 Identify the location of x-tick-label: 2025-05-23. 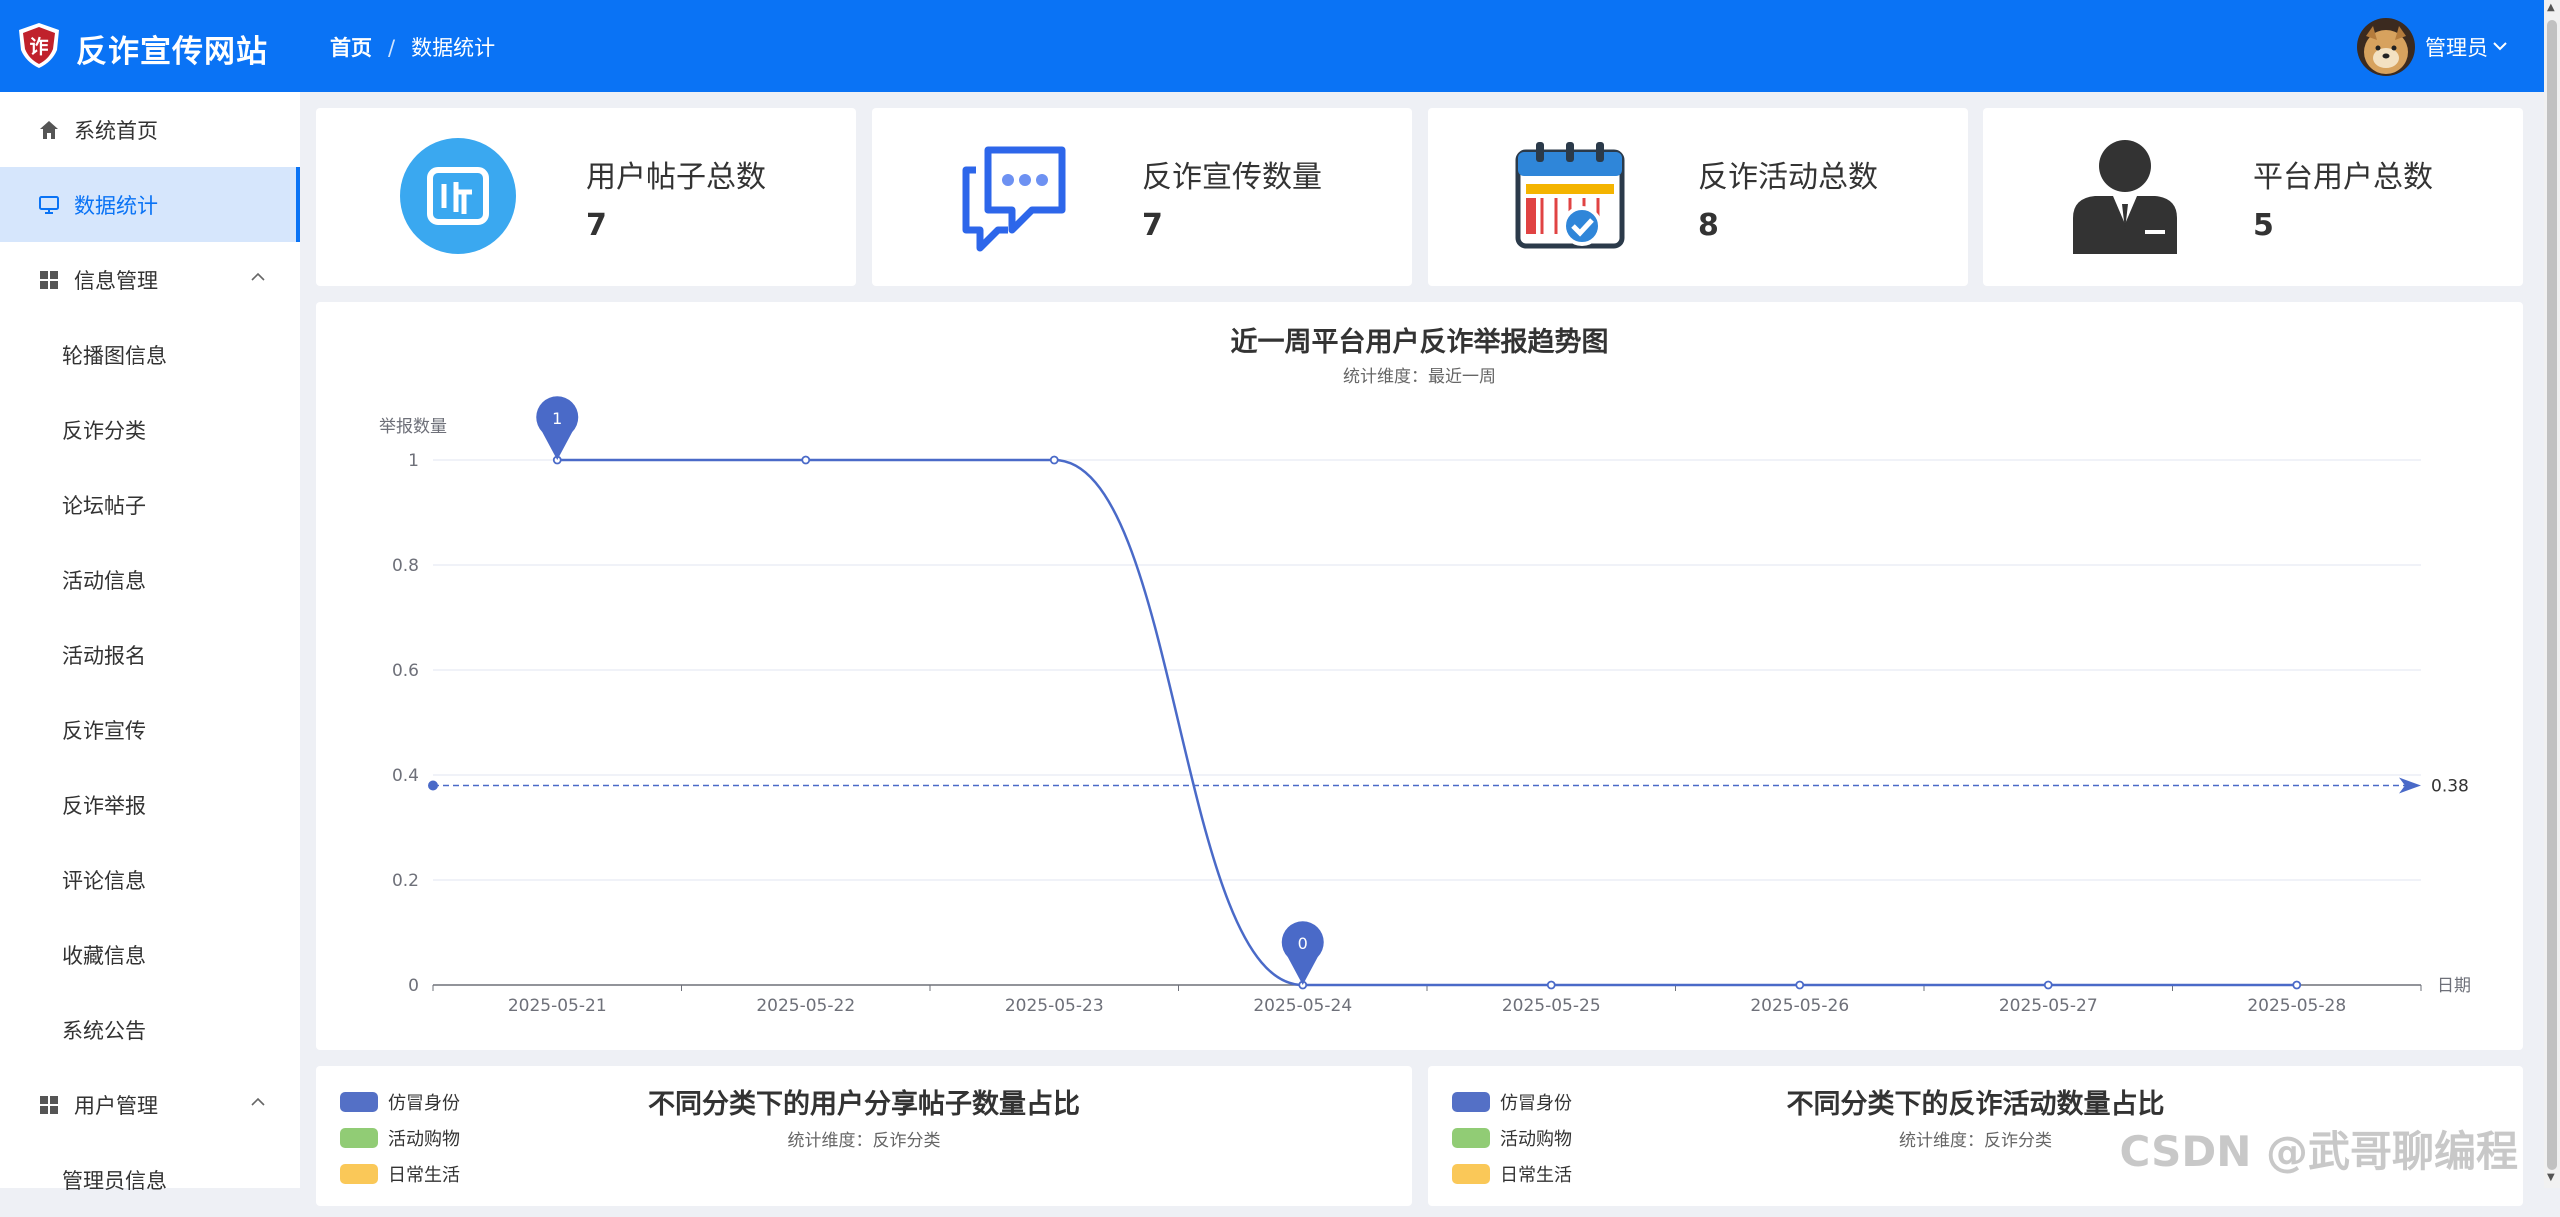
(1054, 1006).